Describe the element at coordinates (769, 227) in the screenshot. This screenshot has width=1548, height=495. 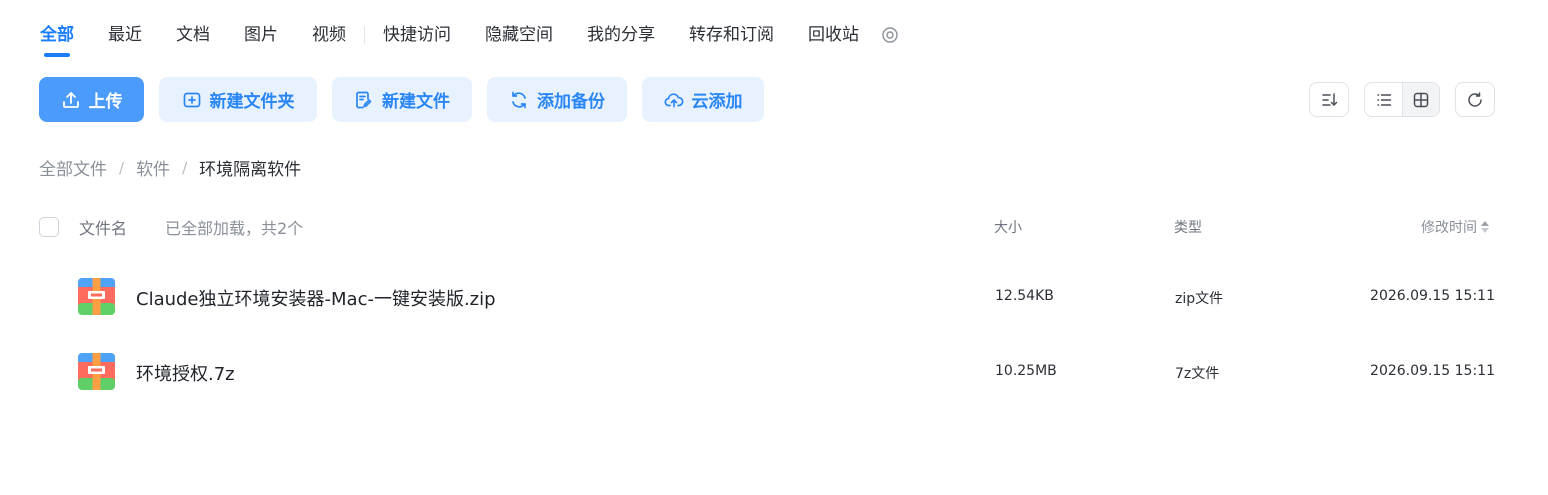
I see `table-header: 文件名 已全部加载，共2个 大小 类型 修改时间` at that location.